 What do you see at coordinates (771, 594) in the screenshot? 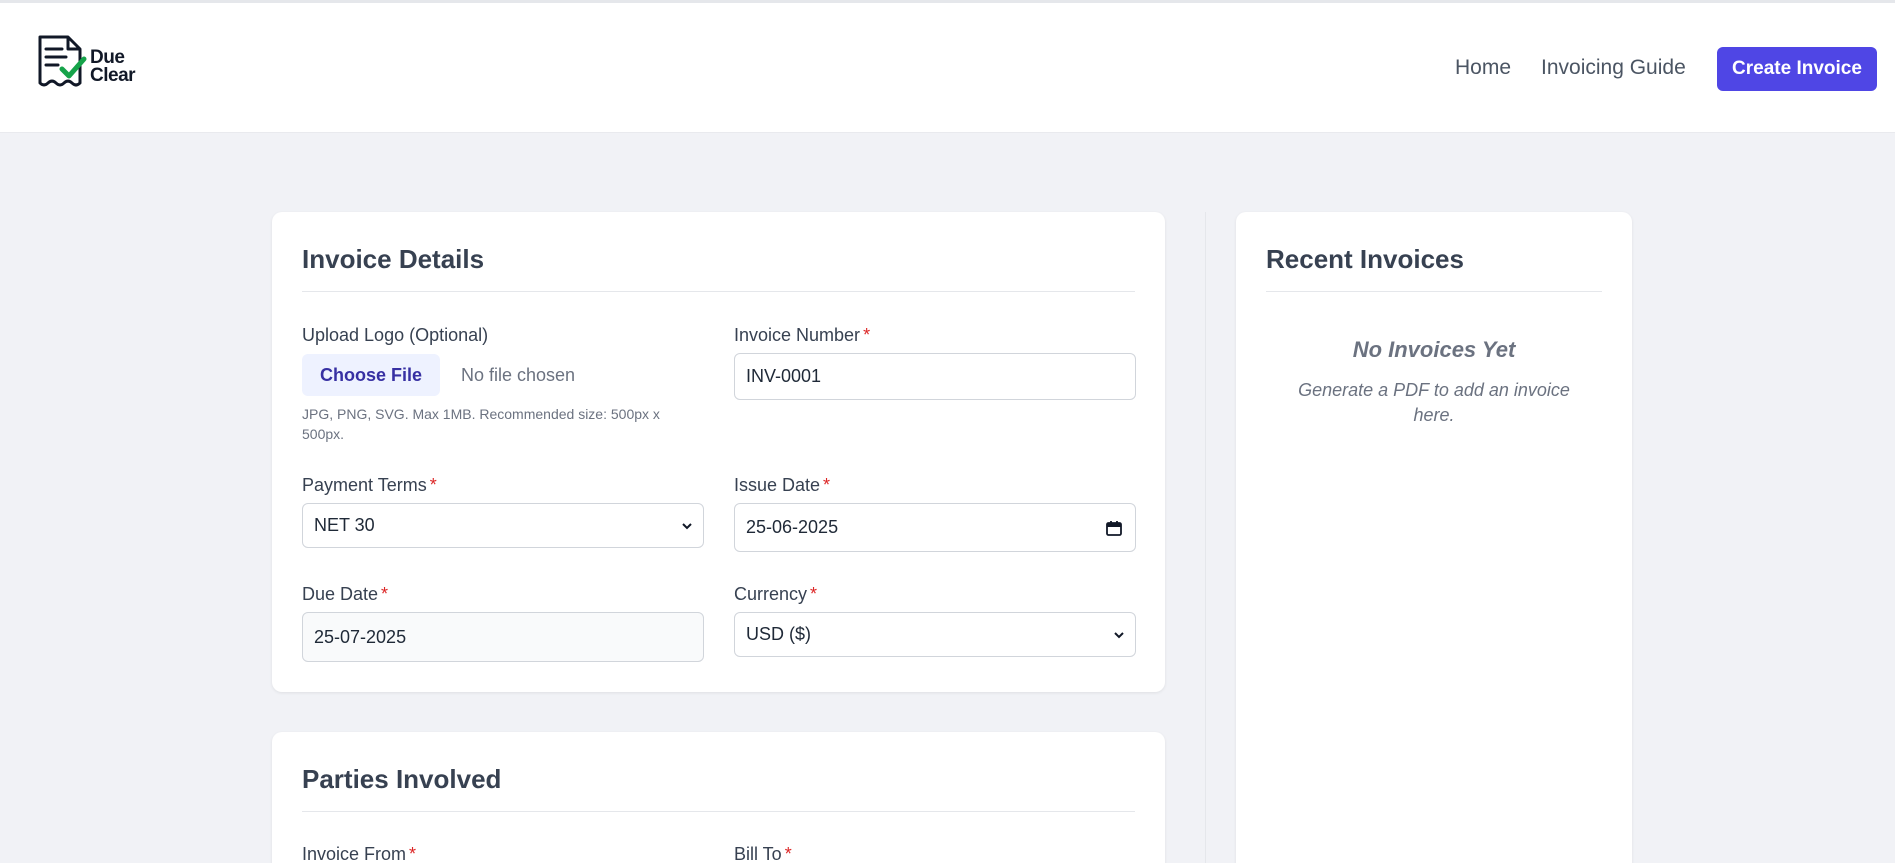
I see `currency-label-text: Currency` at bounding box center [771, 594].